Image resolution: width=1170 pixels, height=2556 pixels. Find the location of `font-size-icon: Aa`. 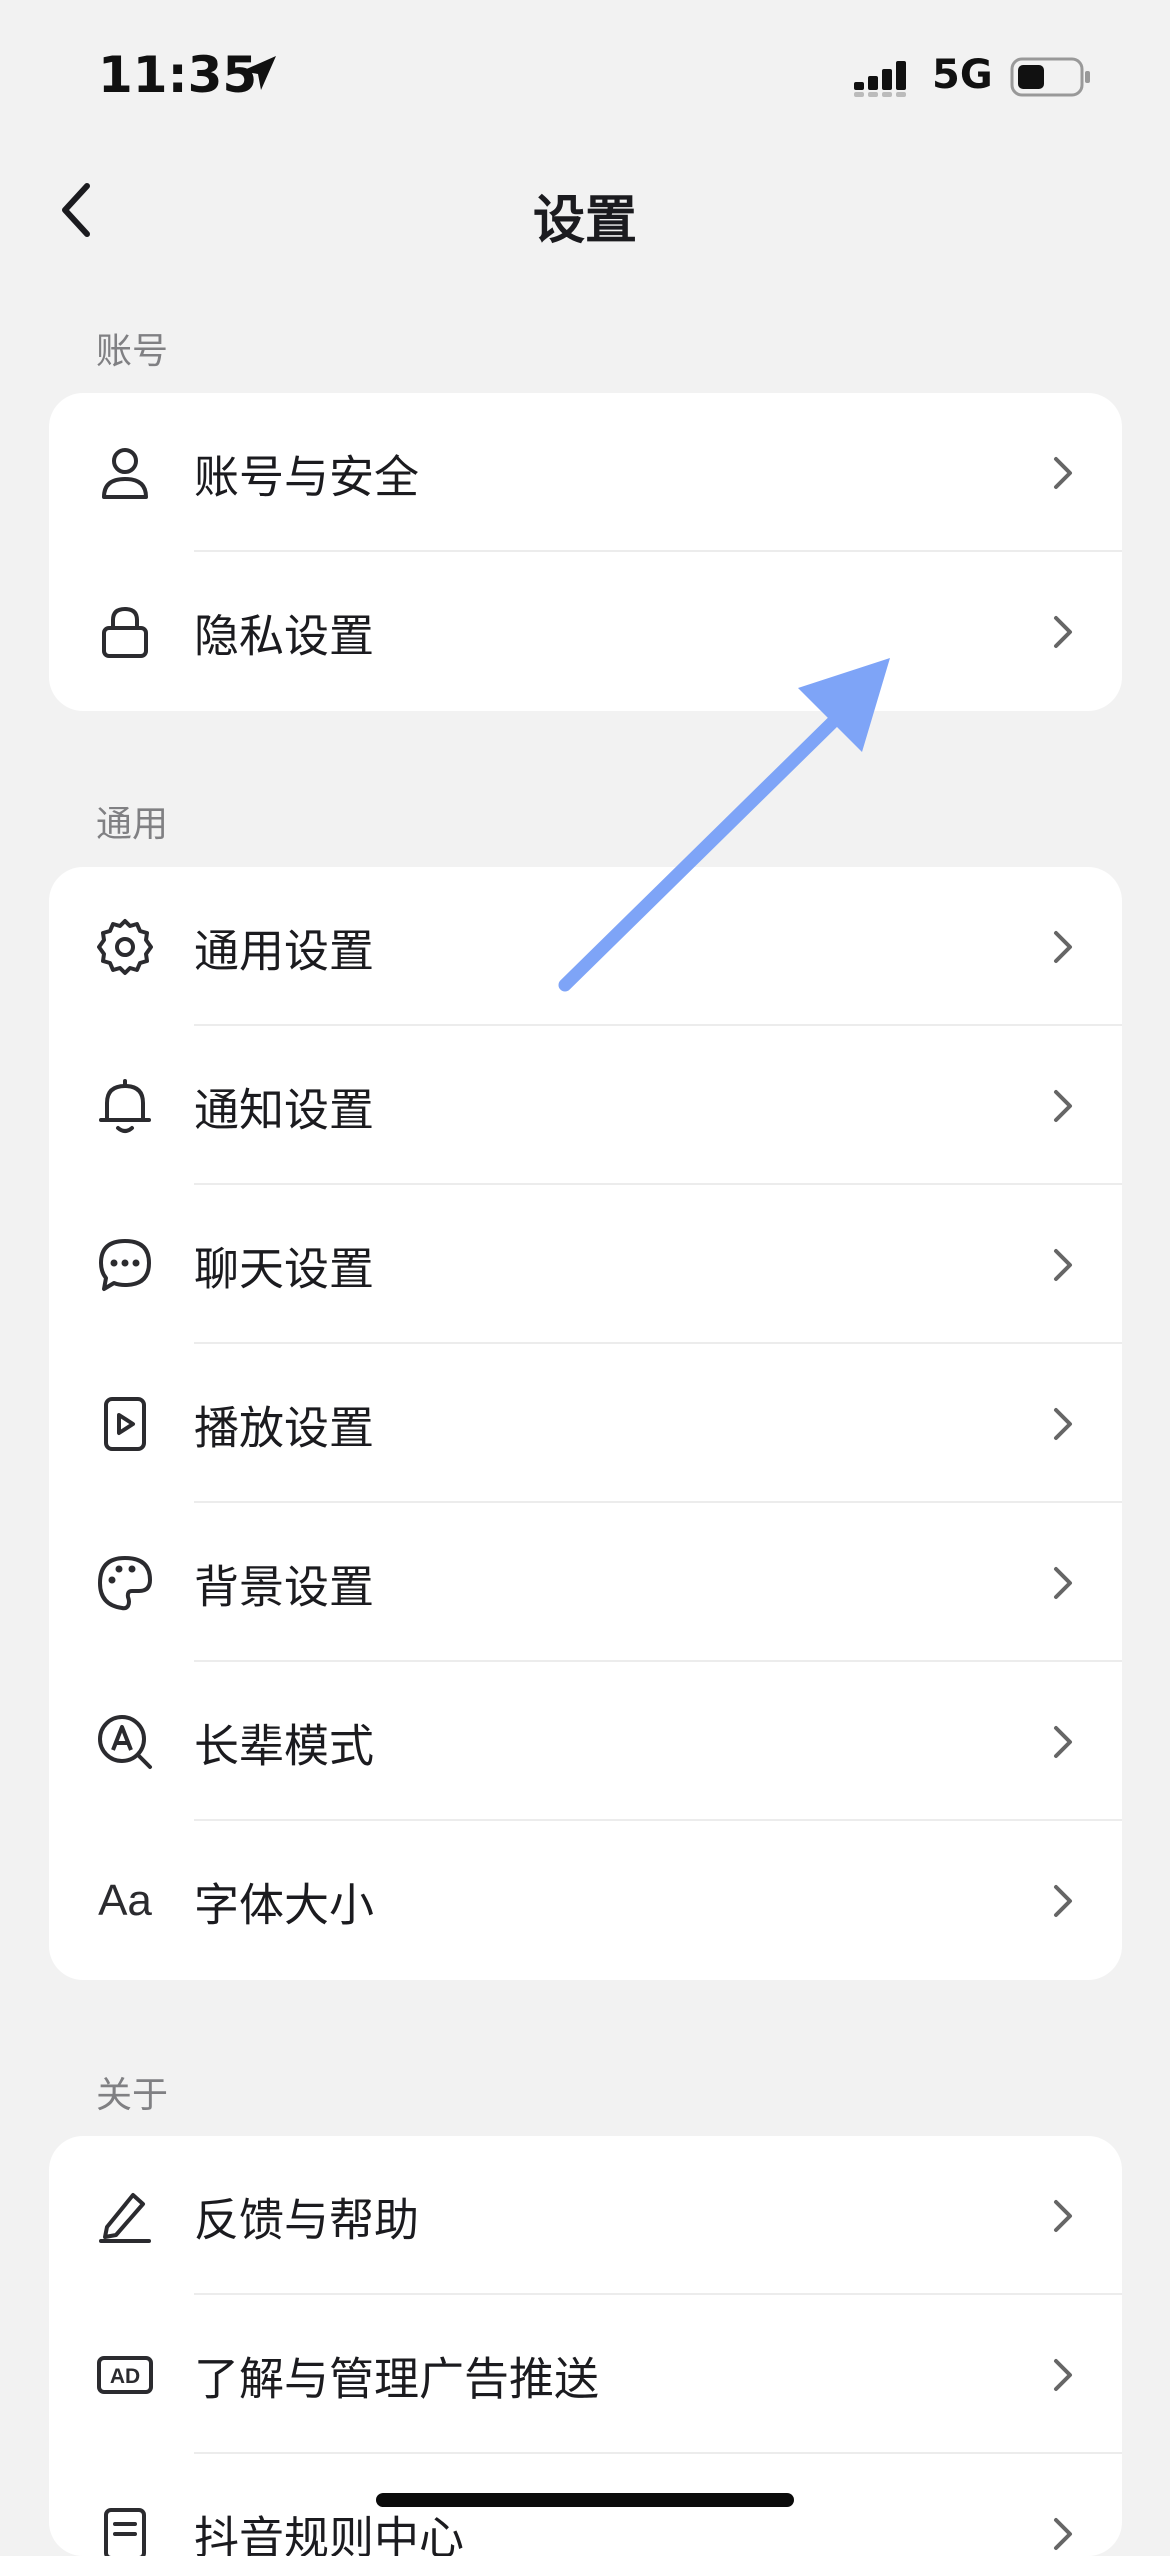

font-size-icon: Aa is located at coordinates (125, 1900).